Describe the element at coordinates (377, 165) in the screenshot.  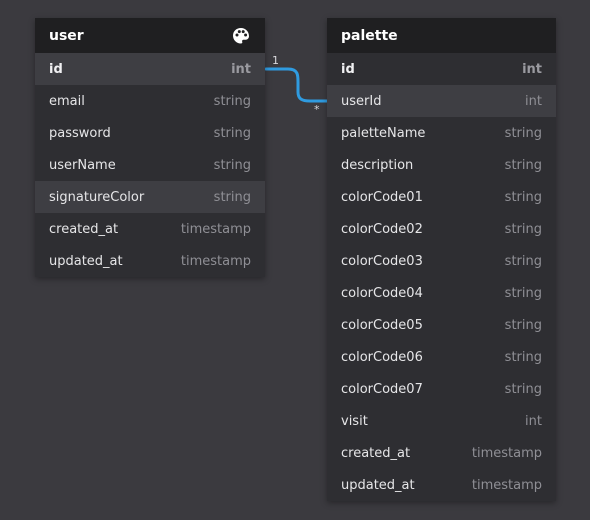
I see `field-name: description` at that location.